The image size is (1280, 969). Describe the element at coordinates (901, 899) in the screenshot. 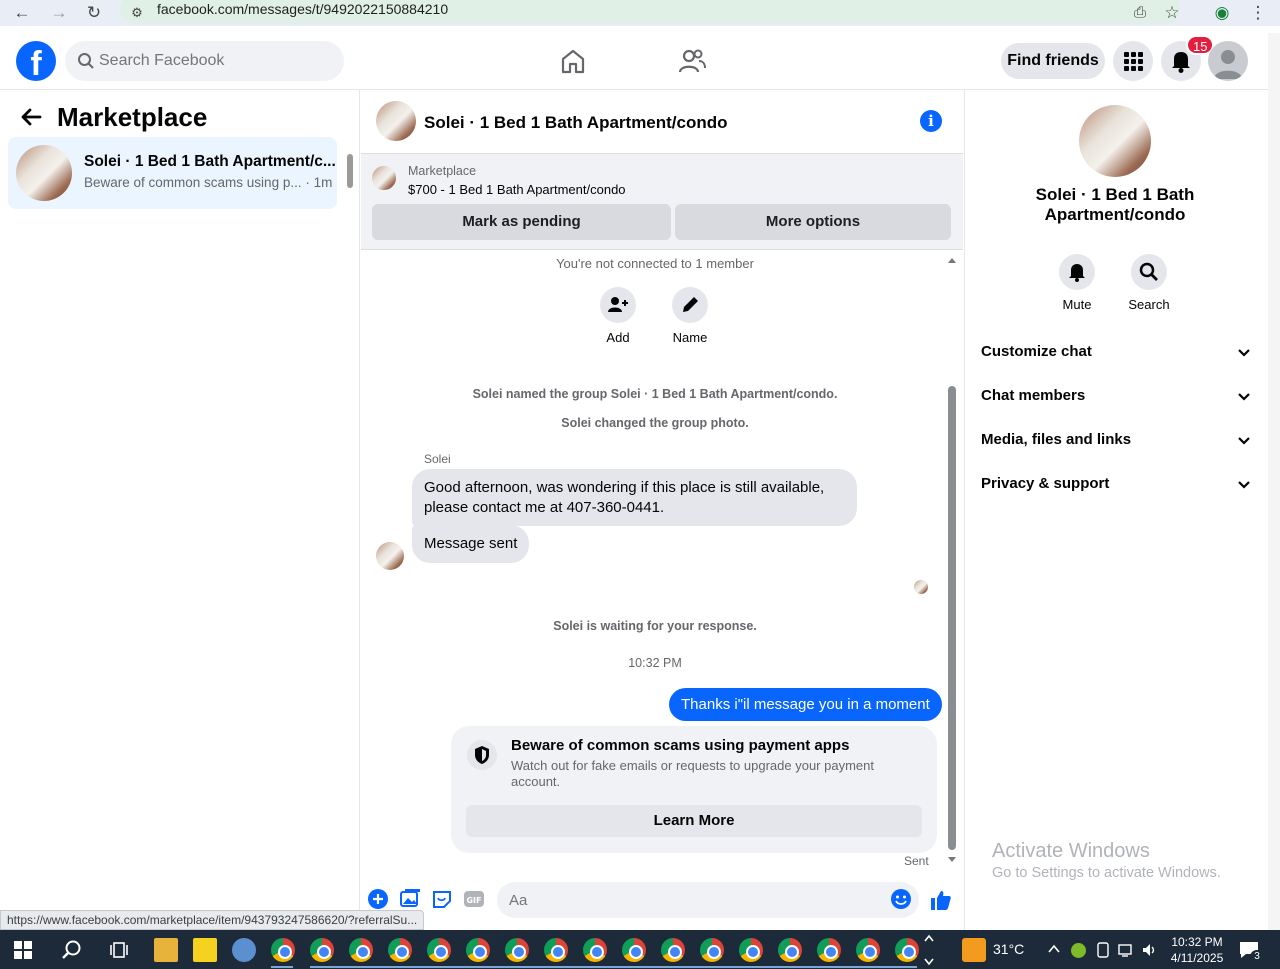

I see `emoji-icon` at that location.